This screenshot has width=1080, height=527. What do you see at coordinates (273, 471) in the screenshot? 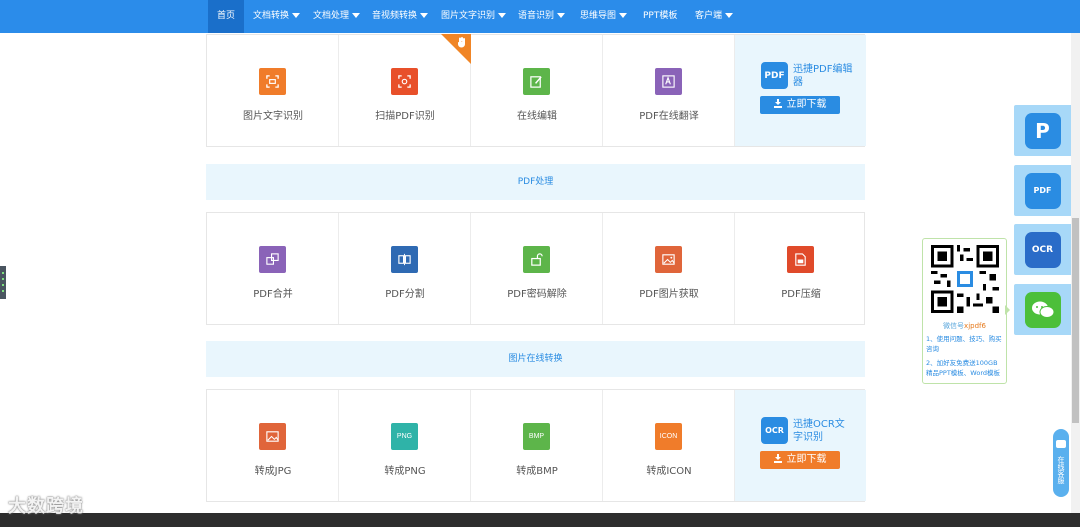
I see `tool-label: 转成JPG` at bounding box center [273, 471].